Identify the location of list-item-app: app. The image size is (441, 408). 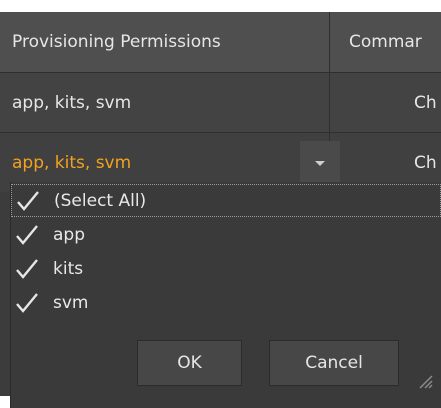
(226, 234).